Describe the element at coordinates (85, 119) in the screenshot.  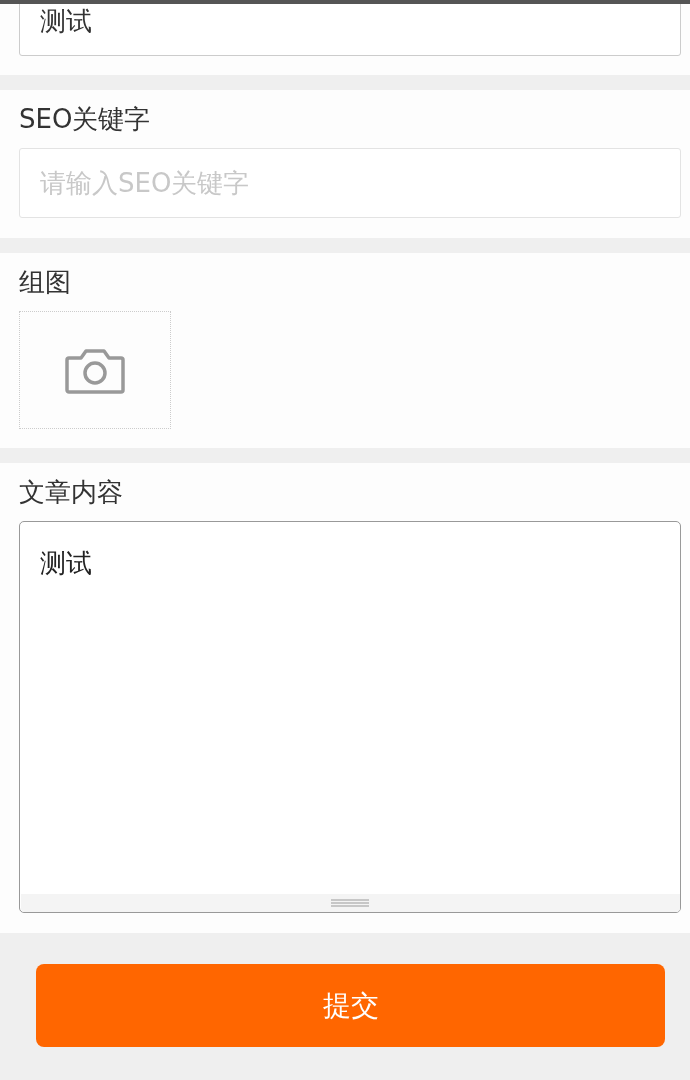
I see `field-label: SEO关键字` at that location.